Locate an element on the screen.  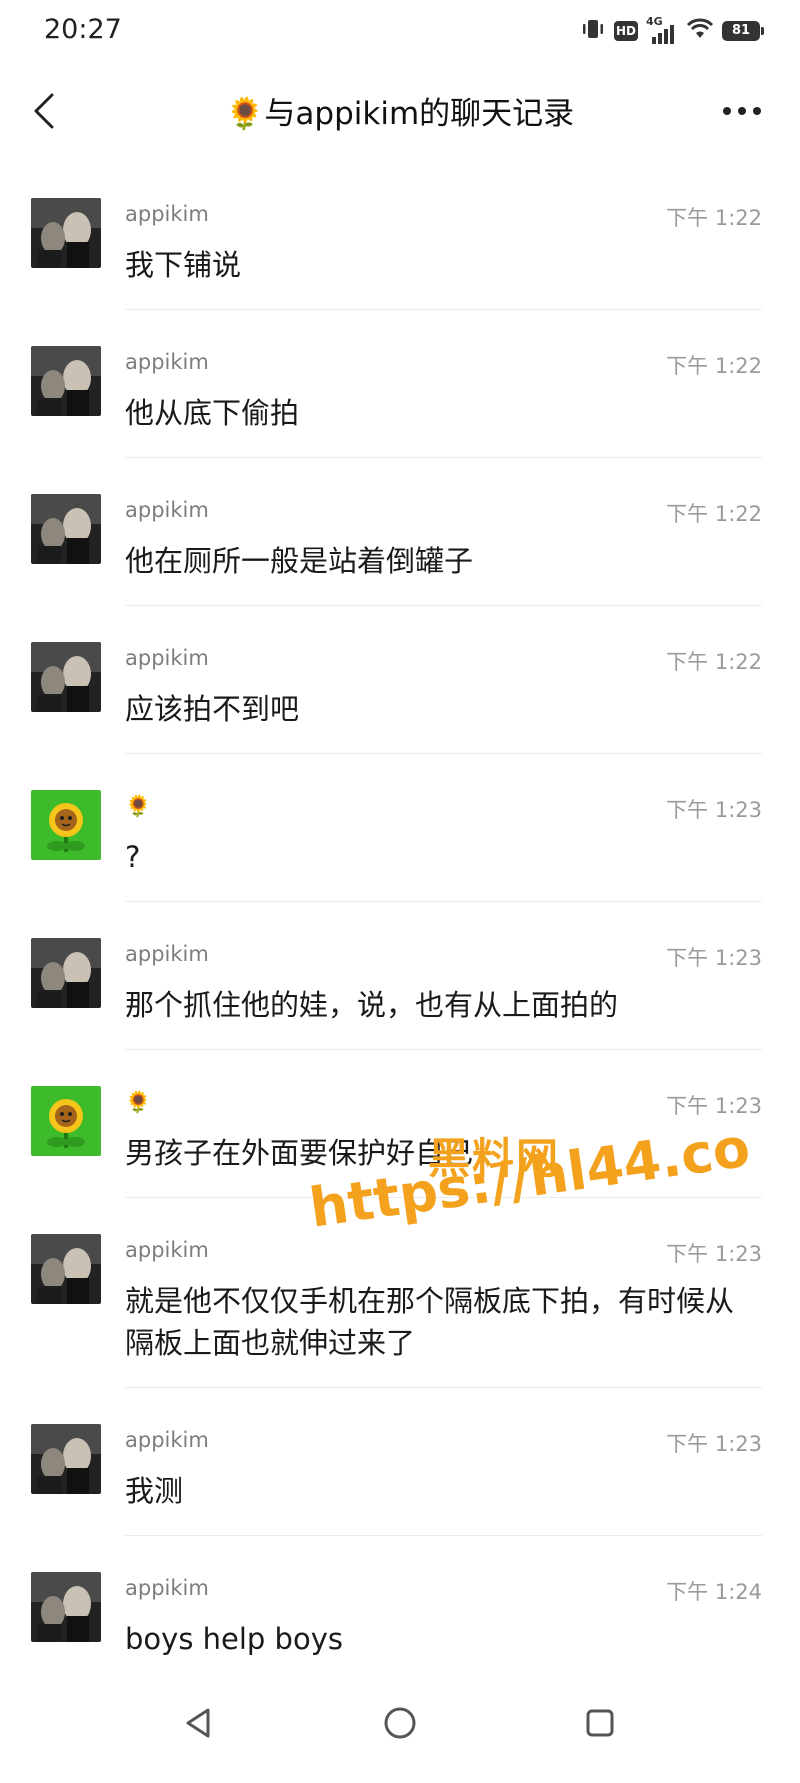
more-options-button is located at coordinates (742, 111).